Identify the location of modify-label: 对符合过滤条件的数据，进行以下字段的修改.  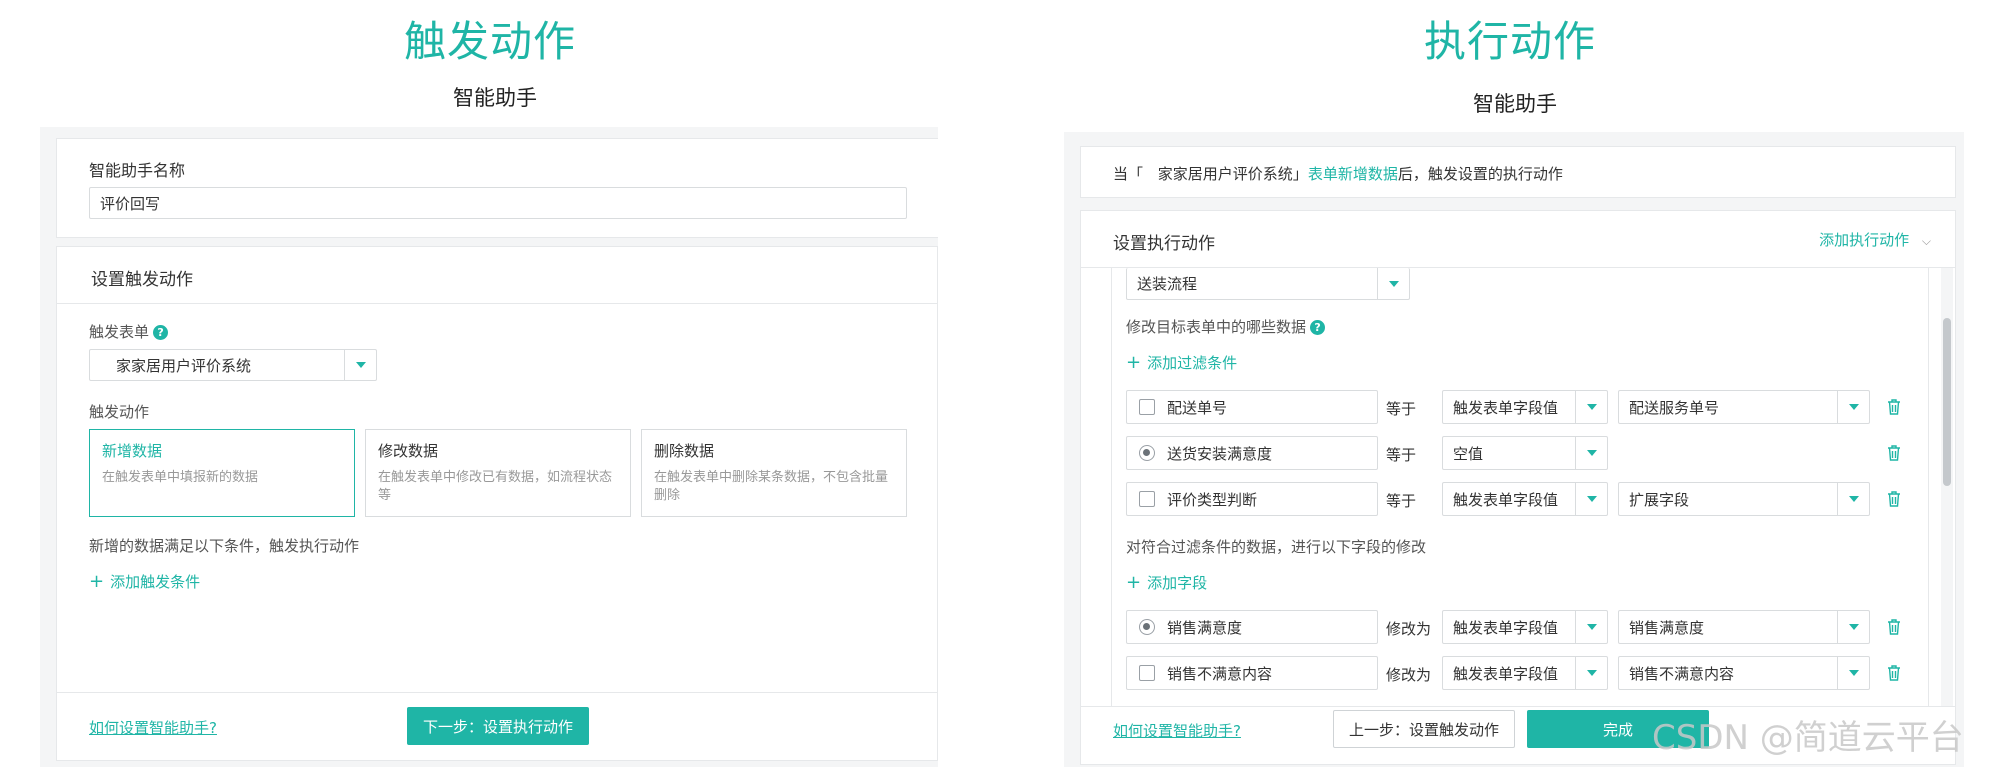
(1276, 547).